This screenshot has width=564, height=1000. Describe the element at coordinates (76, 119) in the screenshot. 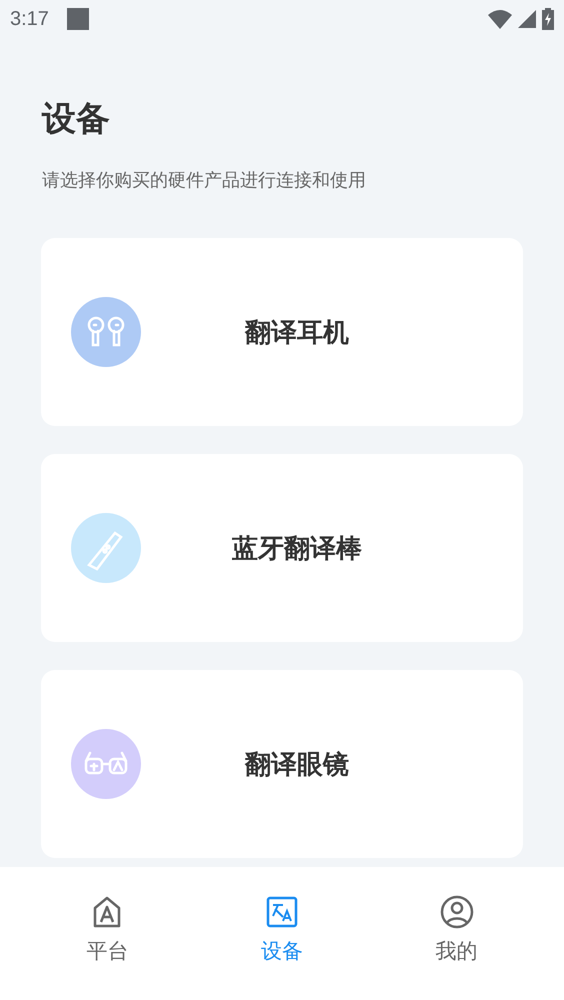

I see `page-title: 设备` at that location.